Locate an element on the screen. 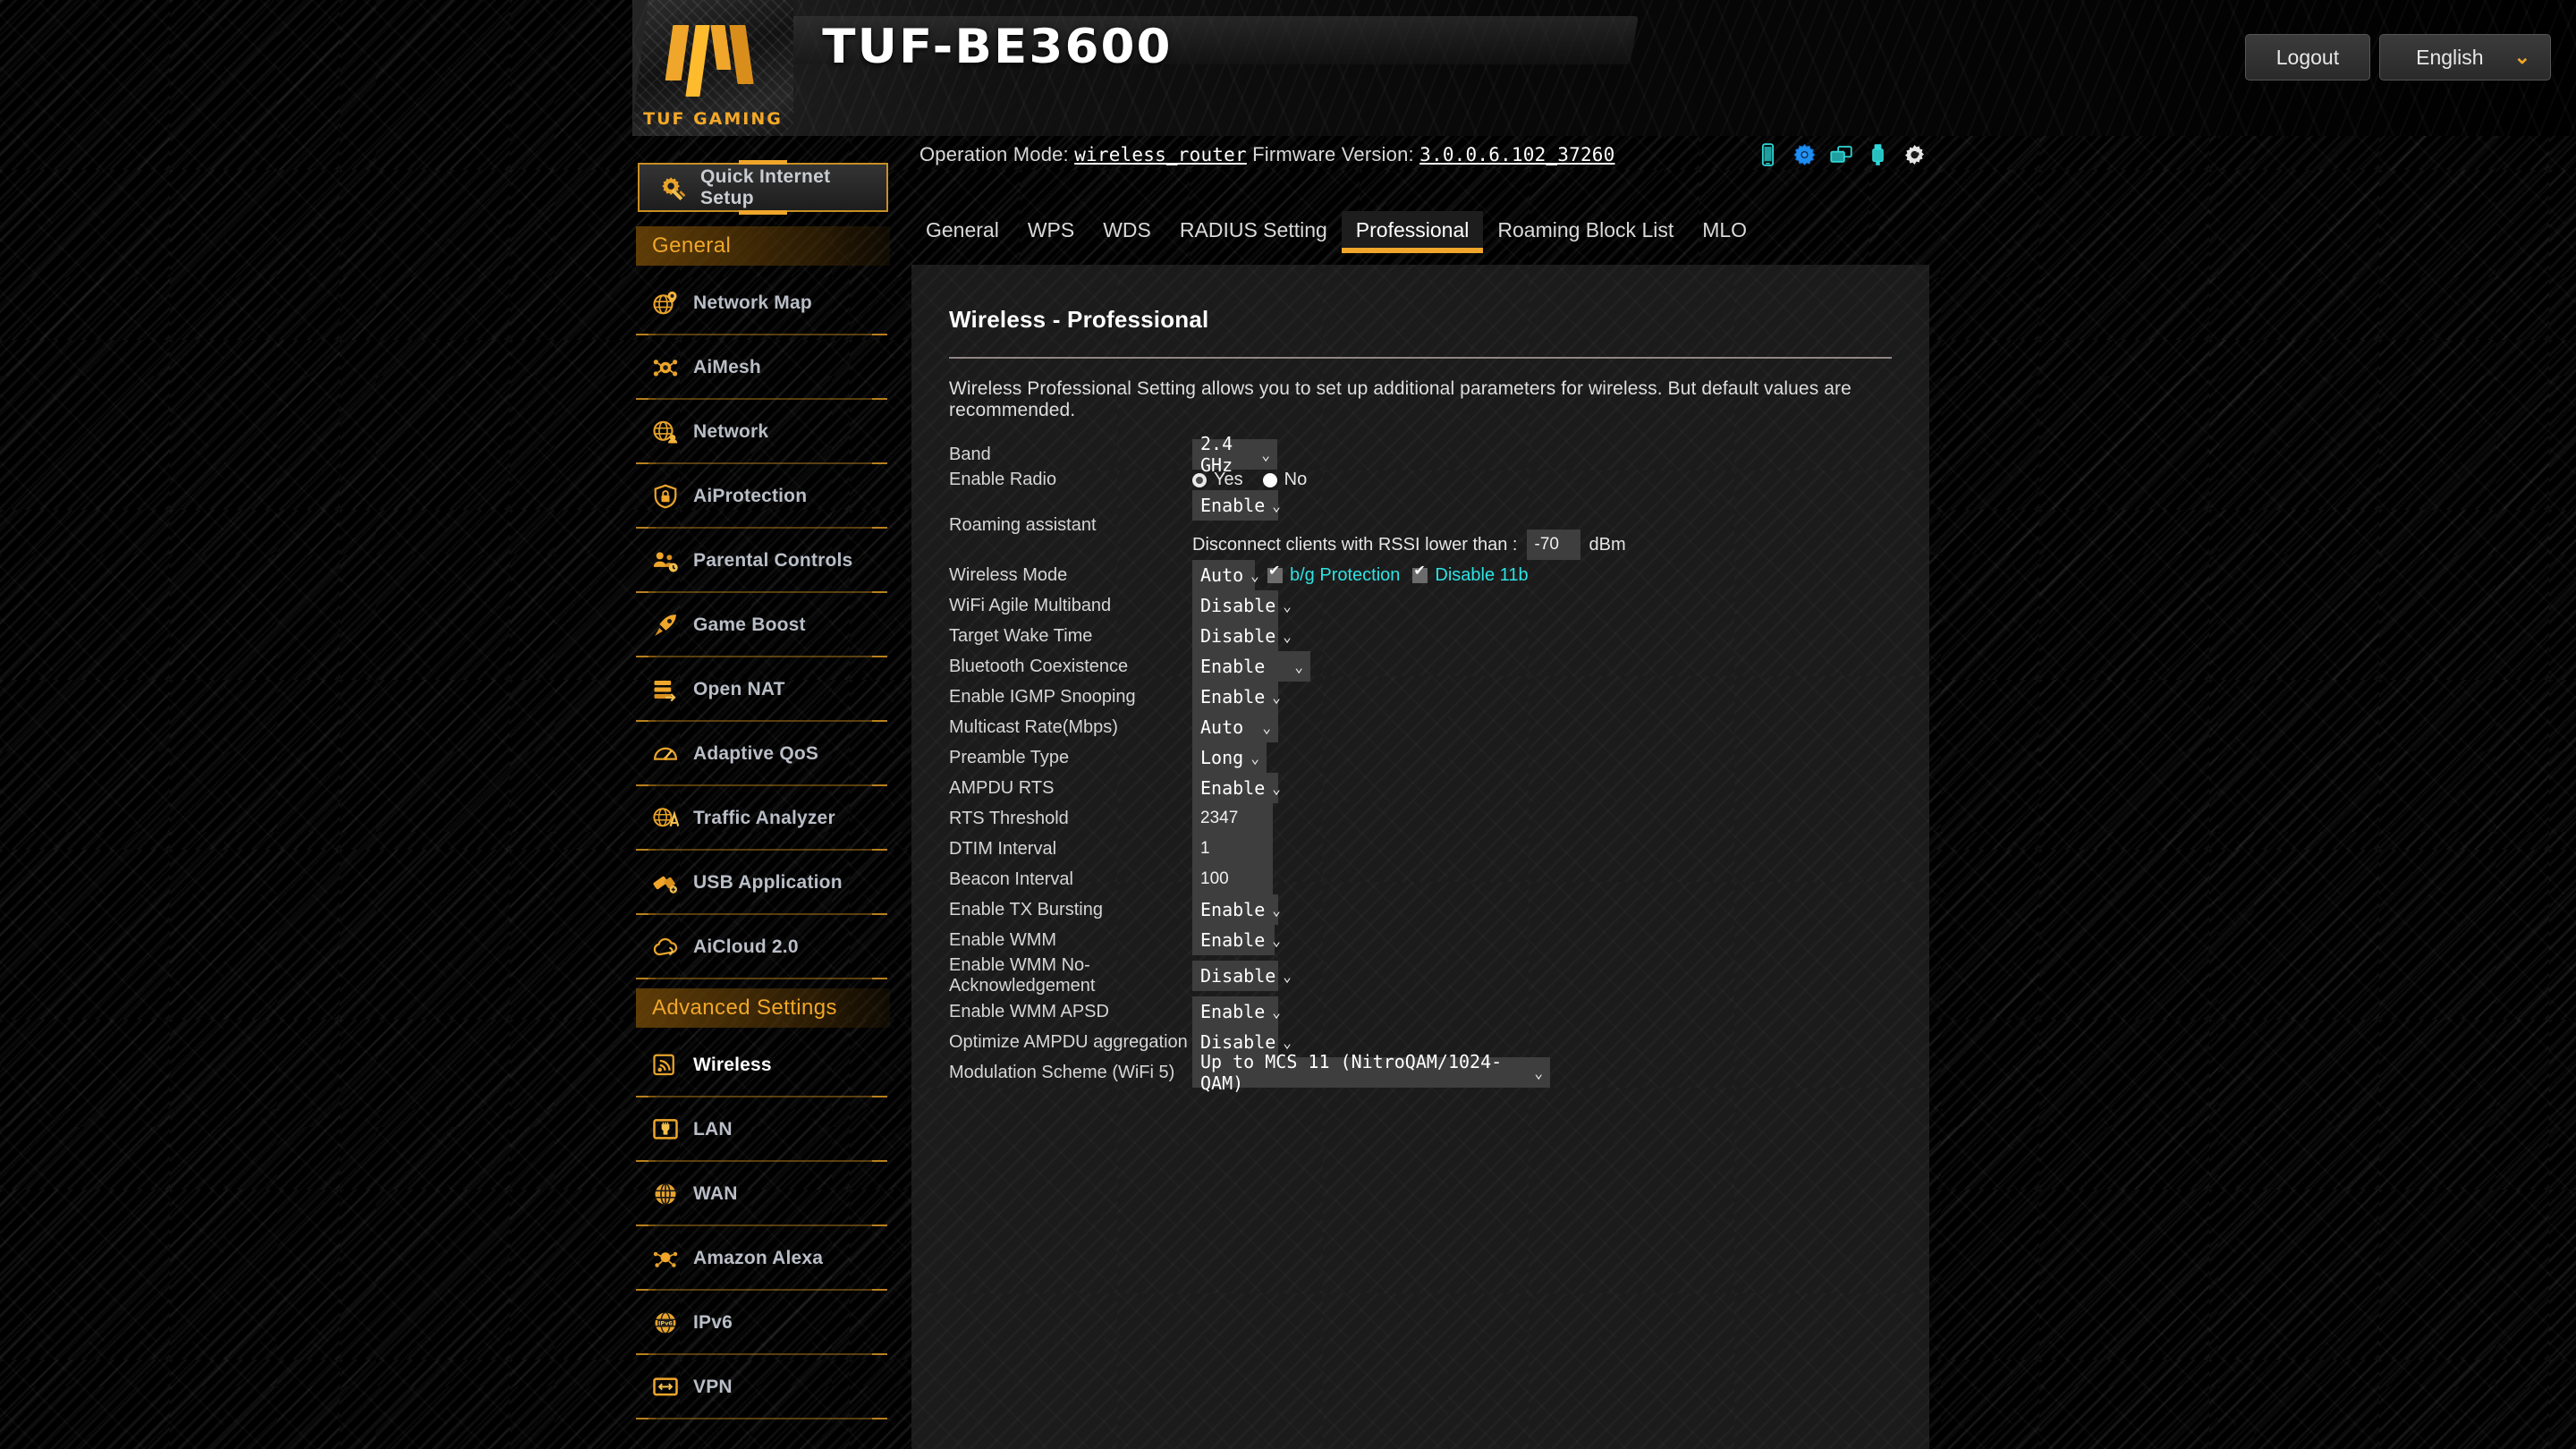  enable-radio-yes-radio is located at coordinates (1199, 479).